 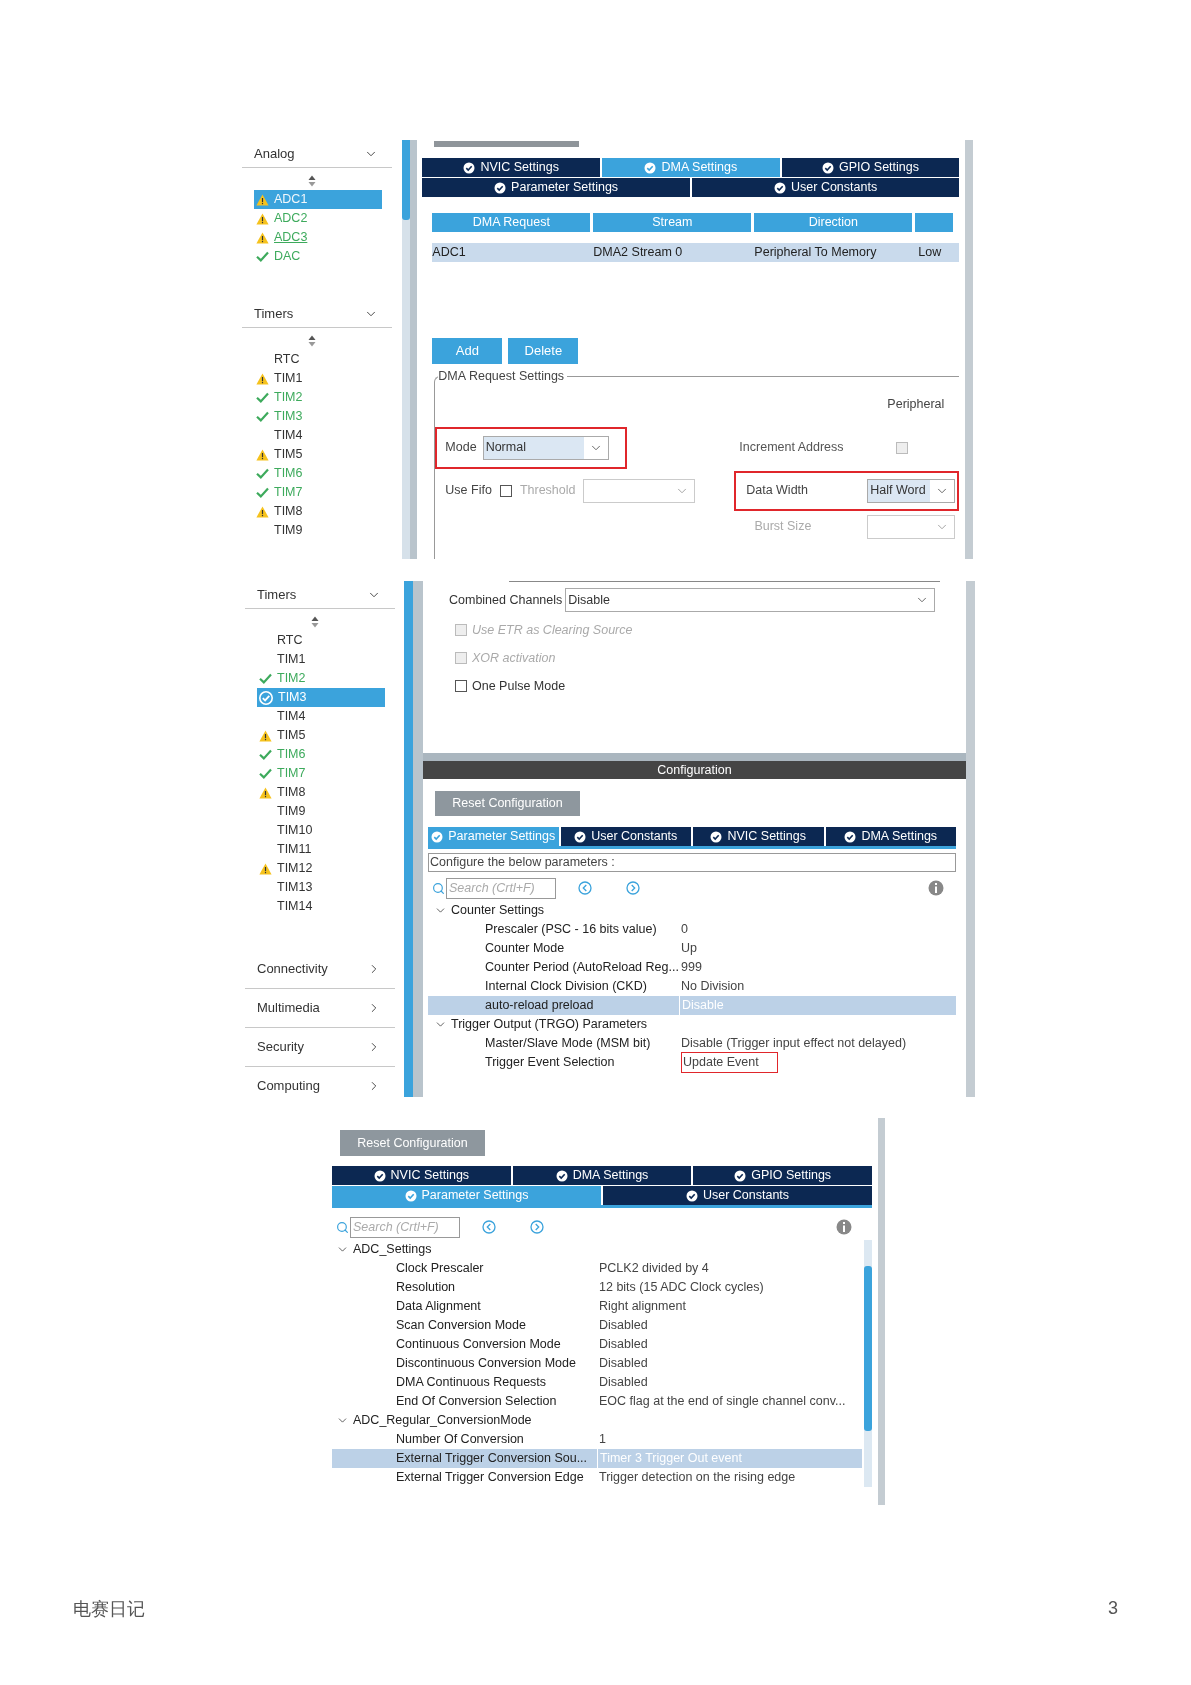 I want to click on group-header: ADC_Regular_ConversionMode, so click(x=597, y=1420).